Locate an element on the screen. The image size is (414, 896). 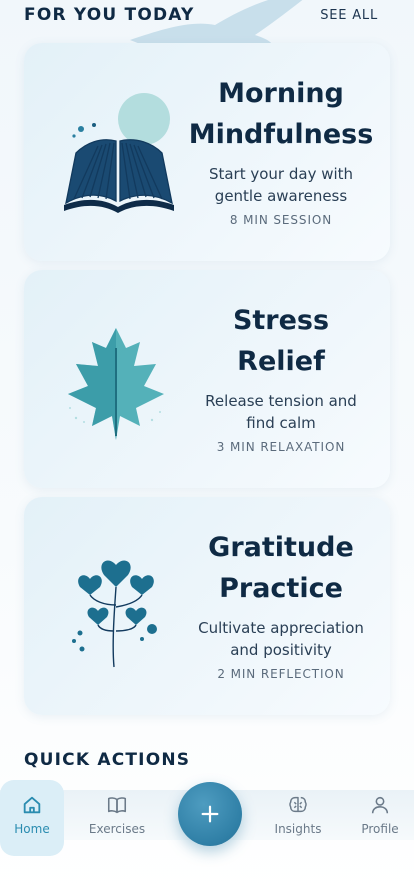
add-button is located at coordinates (210, 814).